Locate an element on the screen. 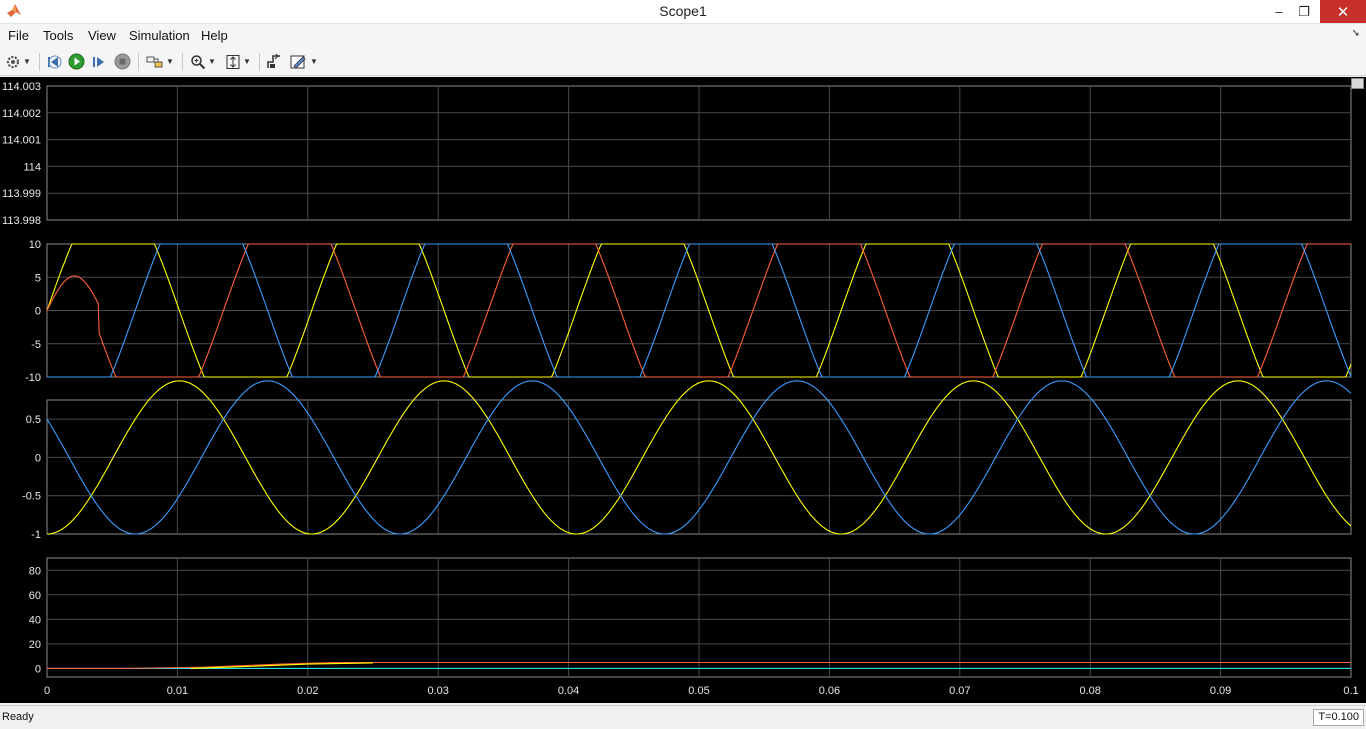 Image resolution: width=1366 pixels, height=729 pixels. highlight-block-icon is located at coordinates (154, 61).